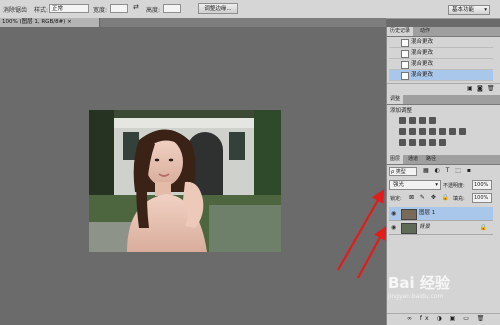 This screenshot has width=500, height=325. I want to click on arrow-to-blend-mode, so click(361, 230).